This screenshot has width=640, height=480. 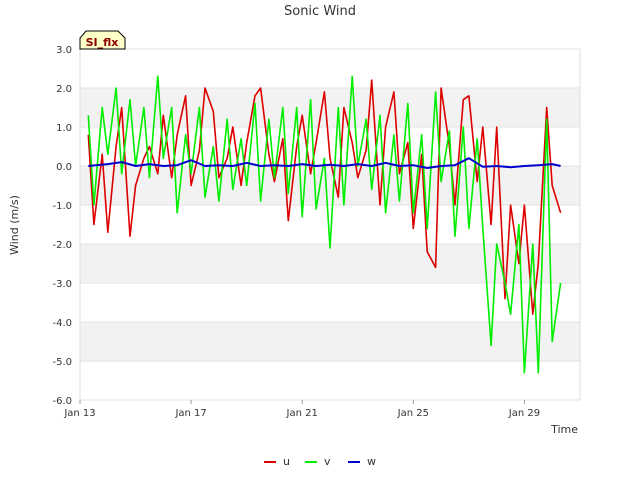 I want to click on x-ticks: Jan 13 Jan 17 Jan 21 Jan 25 Jan 29, so click(x=301, y=409).